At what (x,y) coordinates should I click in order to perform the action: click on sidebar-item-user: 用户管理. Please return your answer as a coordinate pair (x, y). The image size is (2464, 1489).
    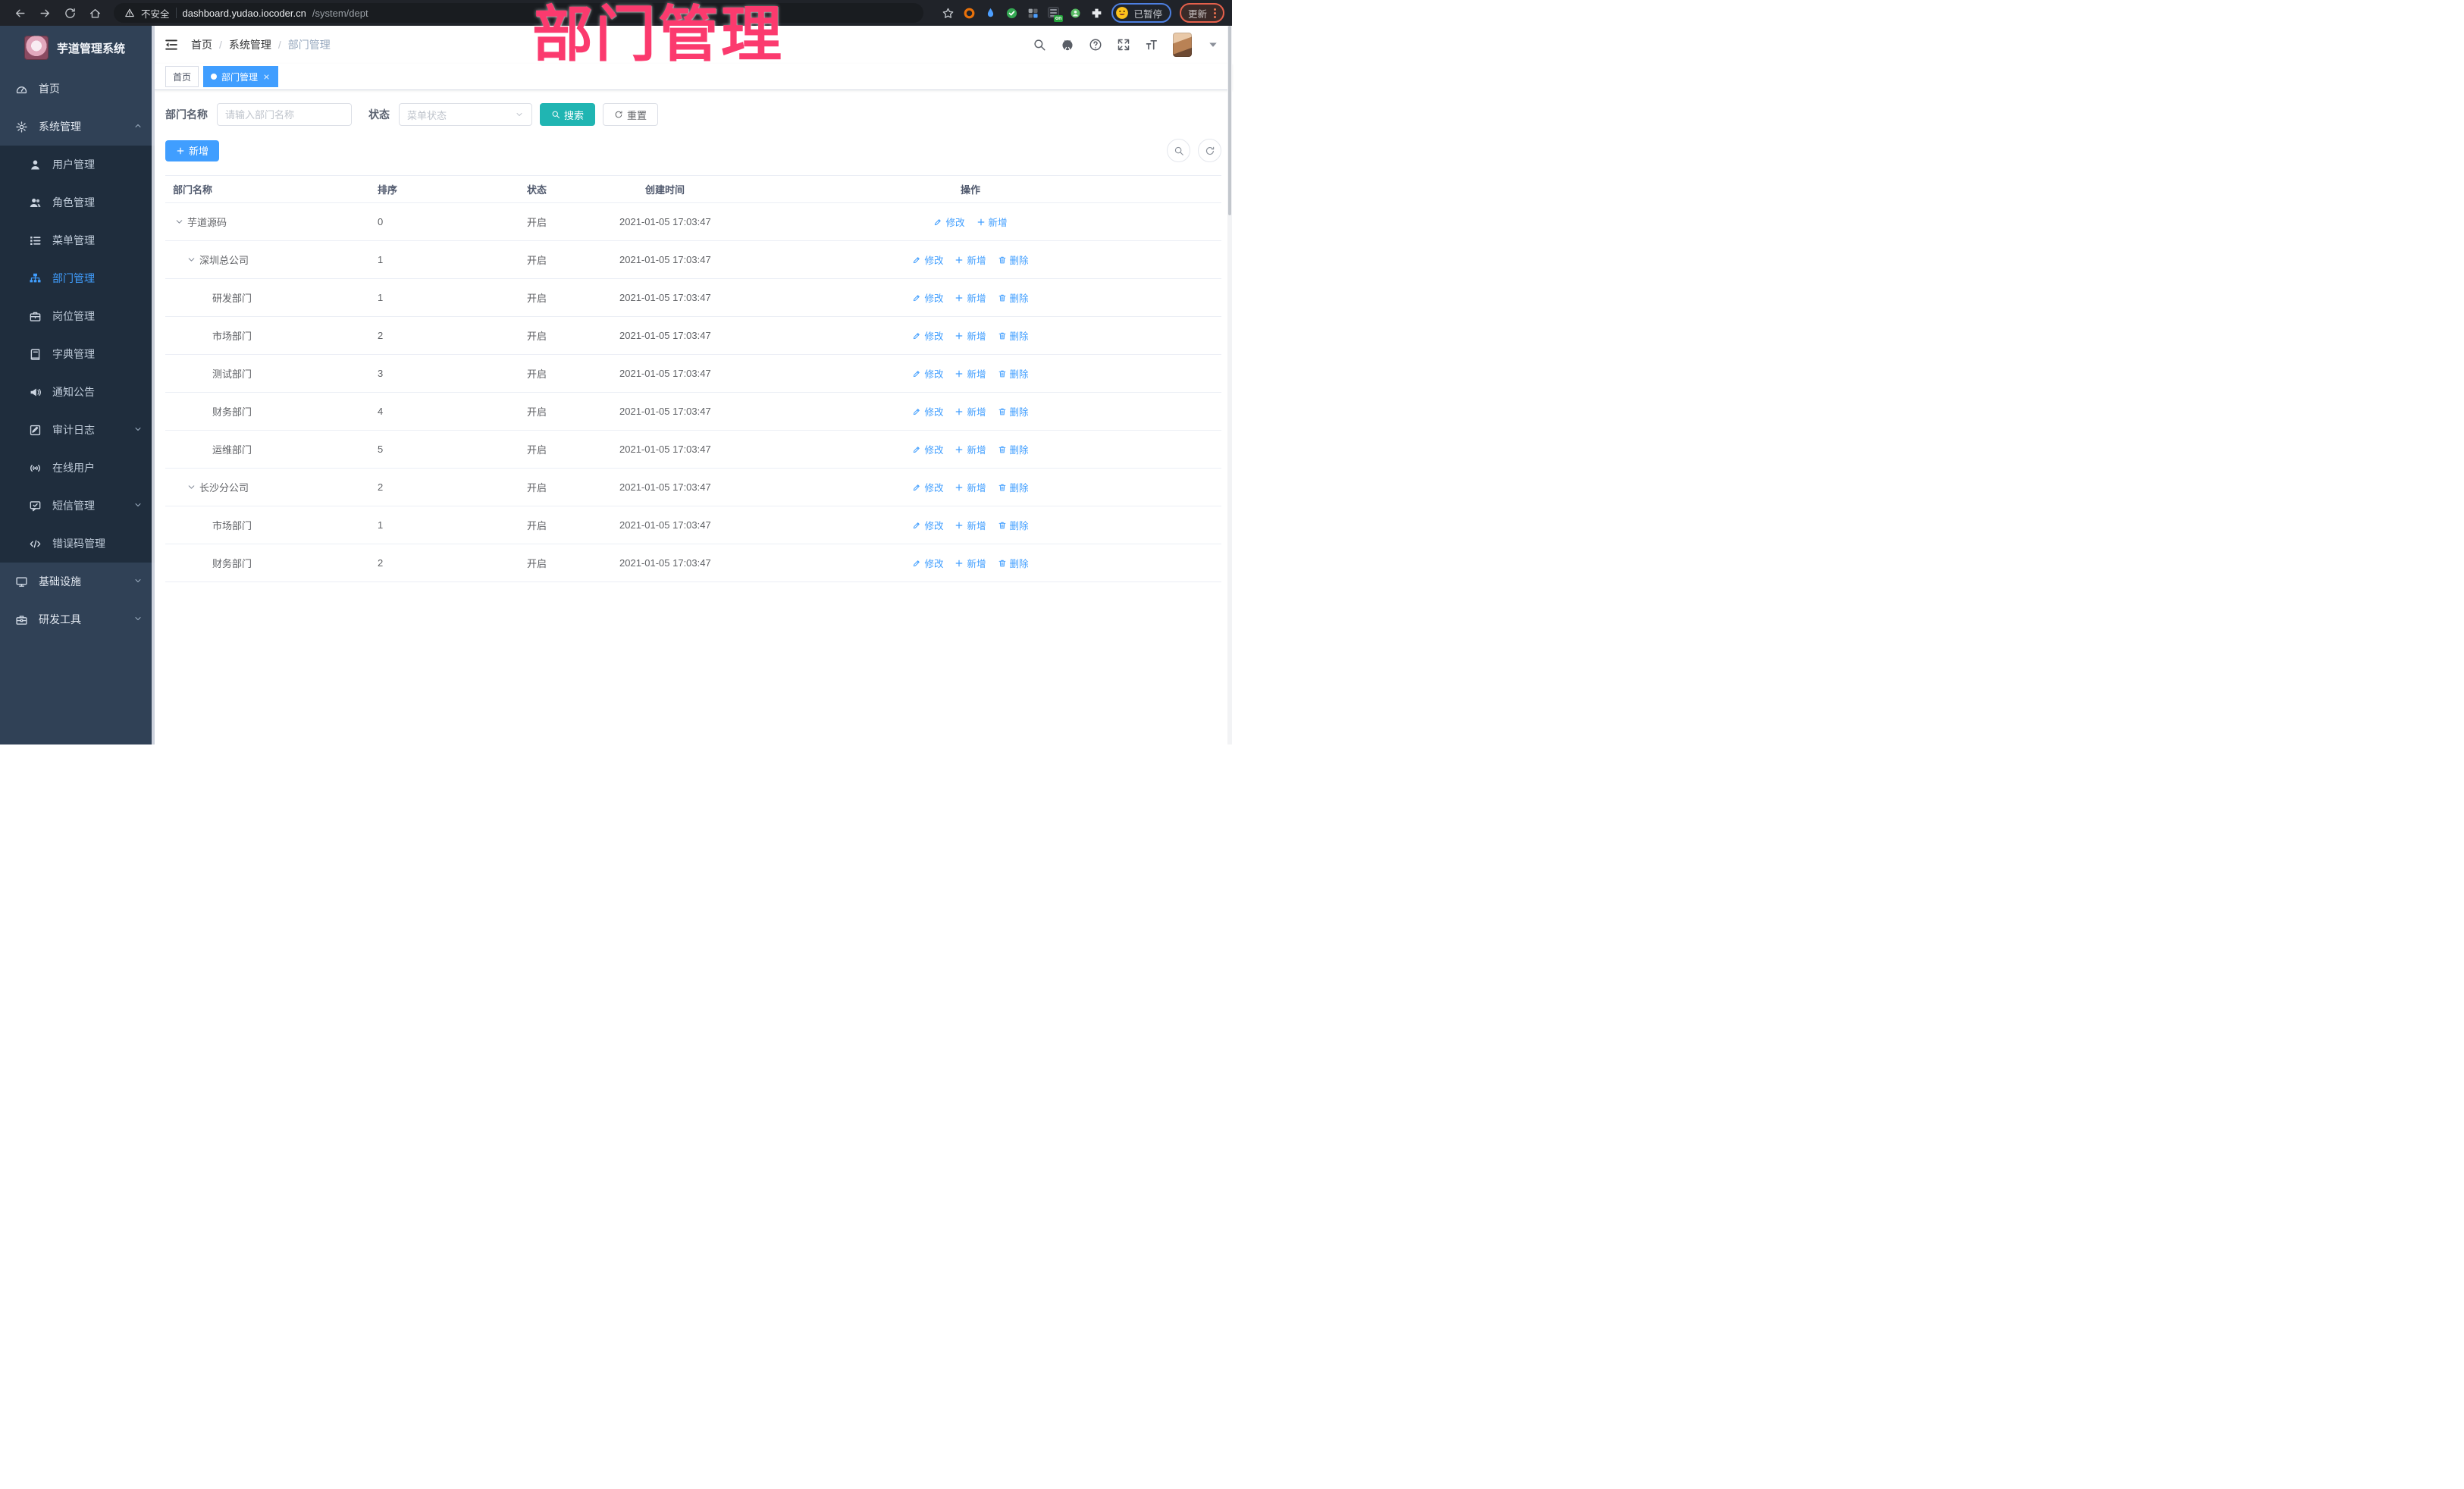
    Looking at the image, I should click on (77, 165).